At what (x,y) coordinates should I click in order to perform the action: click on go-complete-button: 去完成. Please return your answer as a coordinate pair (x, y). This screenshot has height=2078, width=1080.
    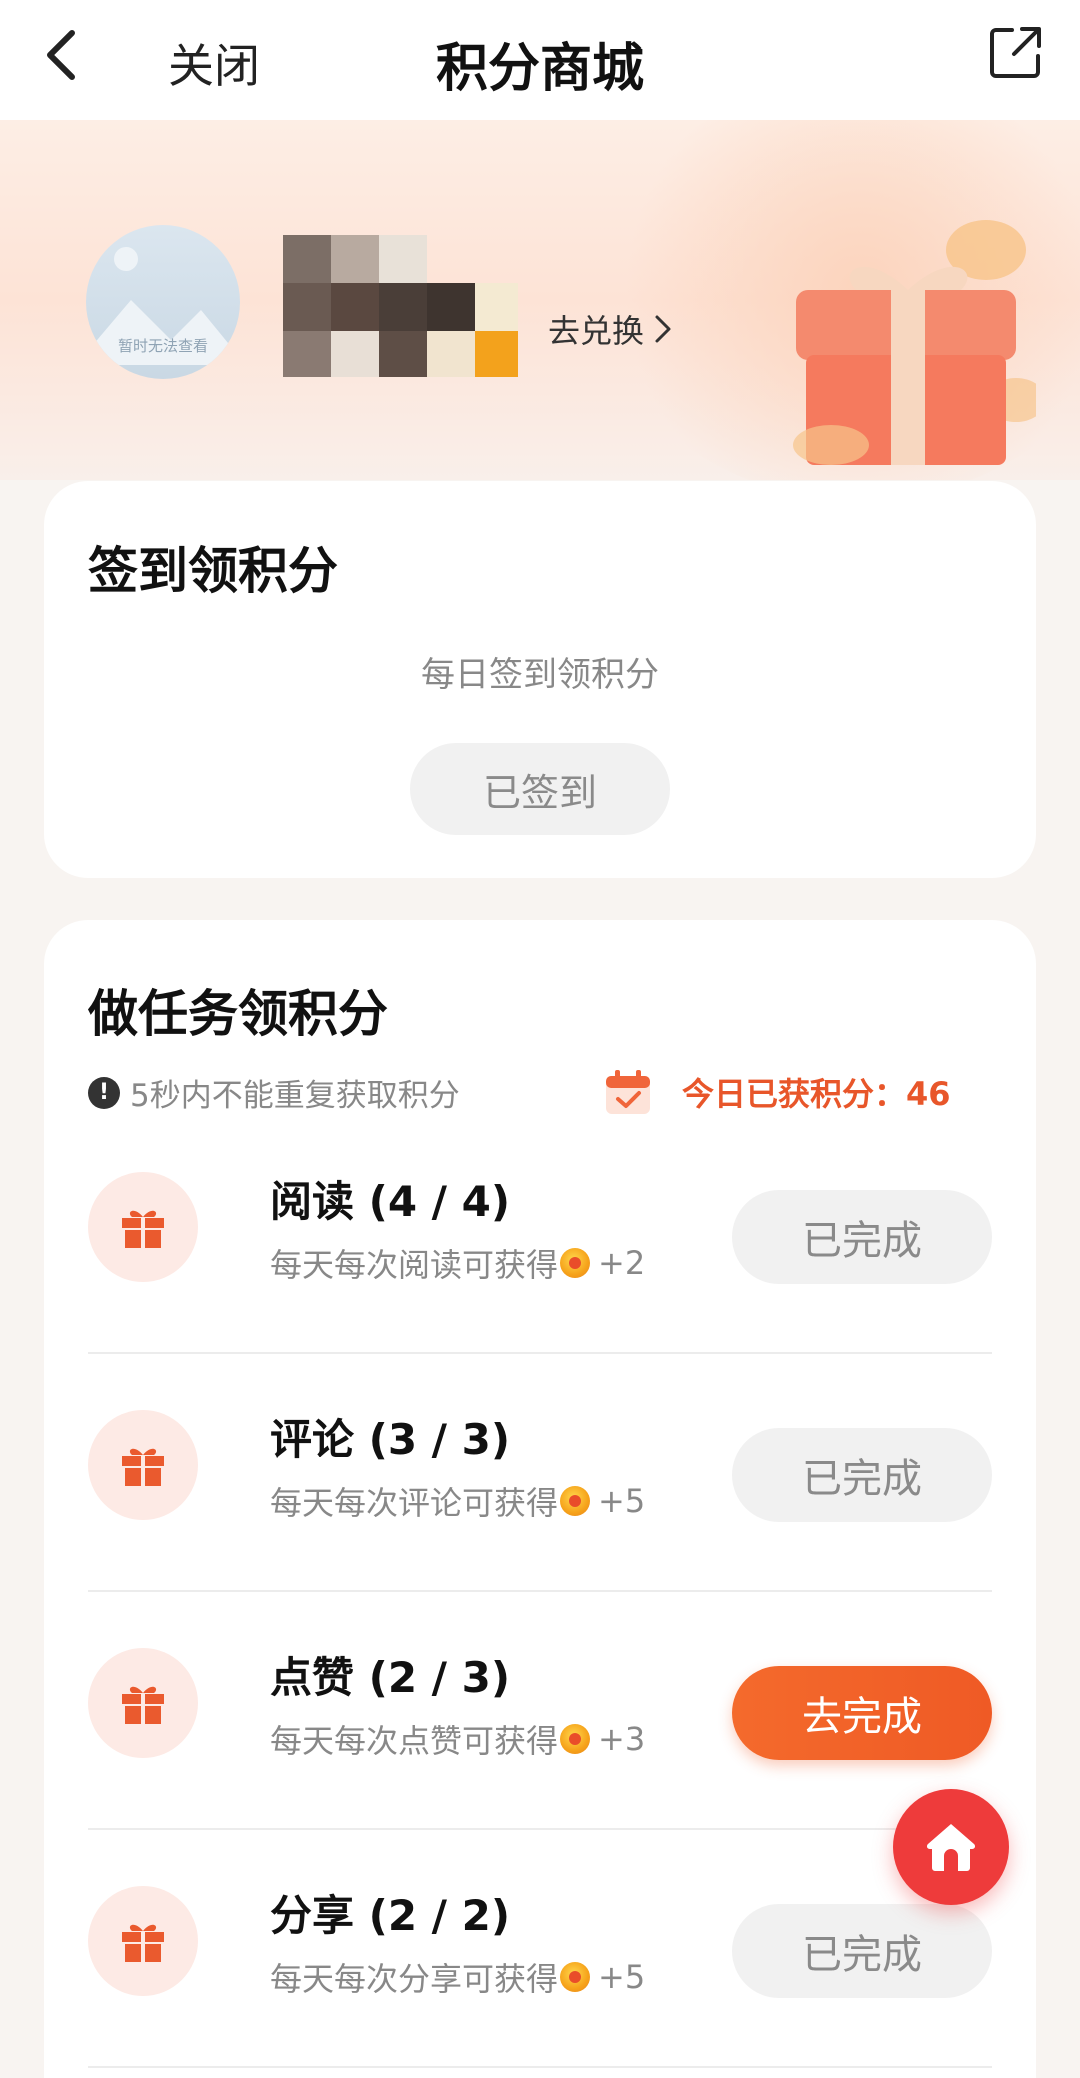
    Looking at the image, I should click on (862, 1713).